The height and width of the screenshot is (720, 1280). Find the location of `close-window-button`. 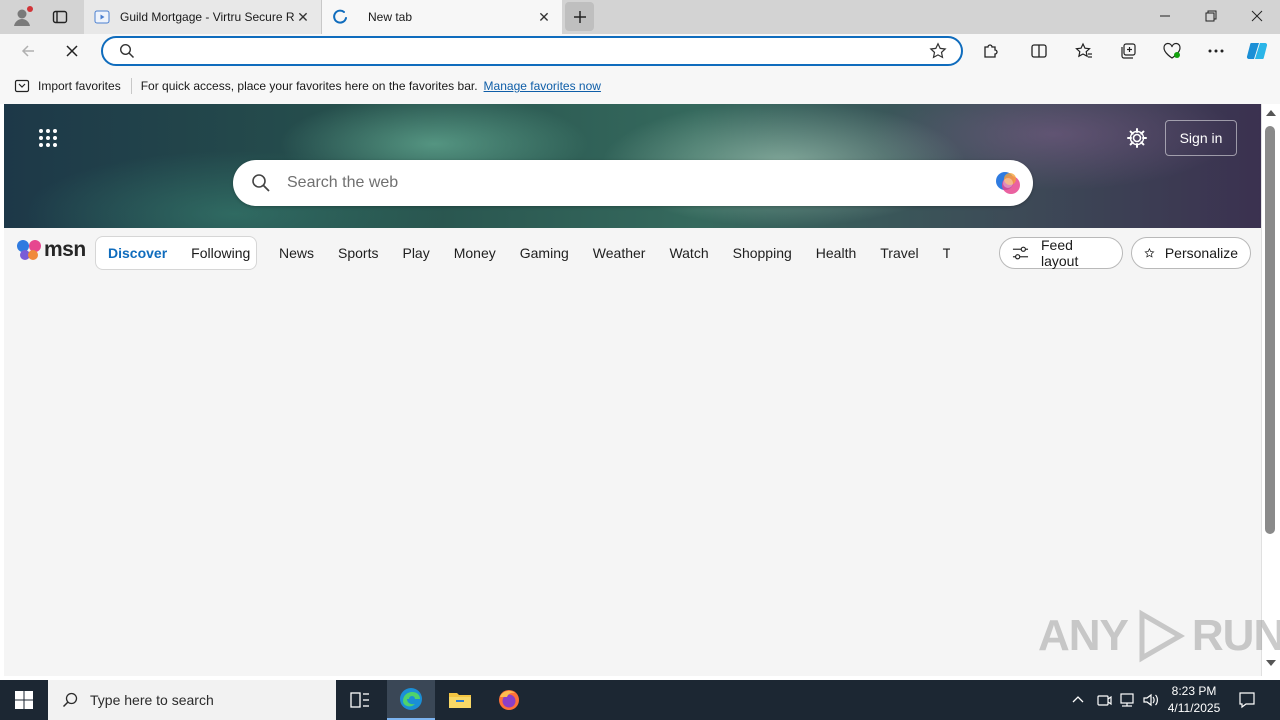

close-window-button is located at coordinates (1257, 16).